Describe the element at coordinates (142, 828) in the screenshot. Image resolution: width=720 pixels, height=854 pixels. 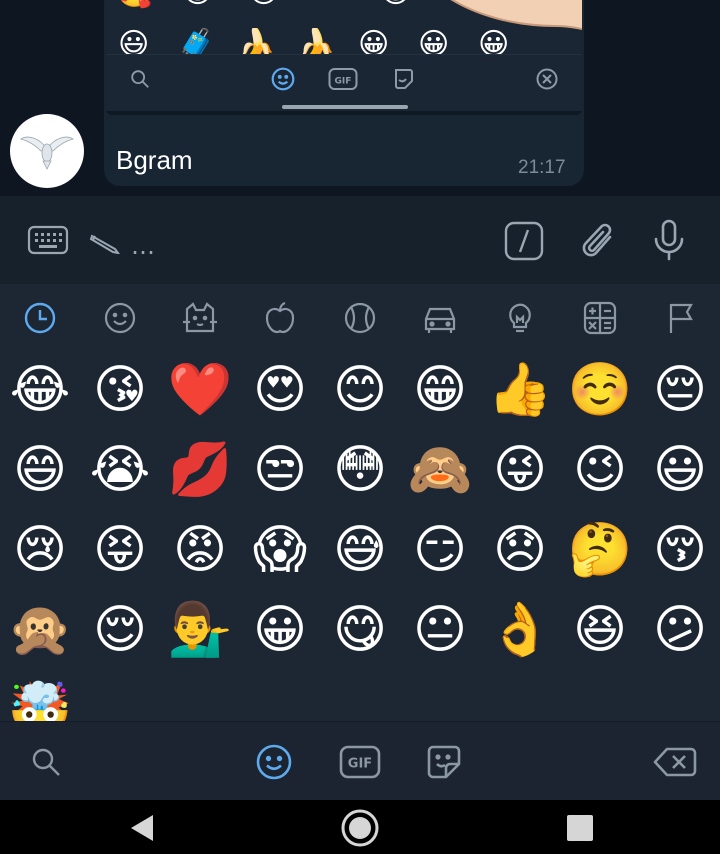
I see `back-icon` at that location.